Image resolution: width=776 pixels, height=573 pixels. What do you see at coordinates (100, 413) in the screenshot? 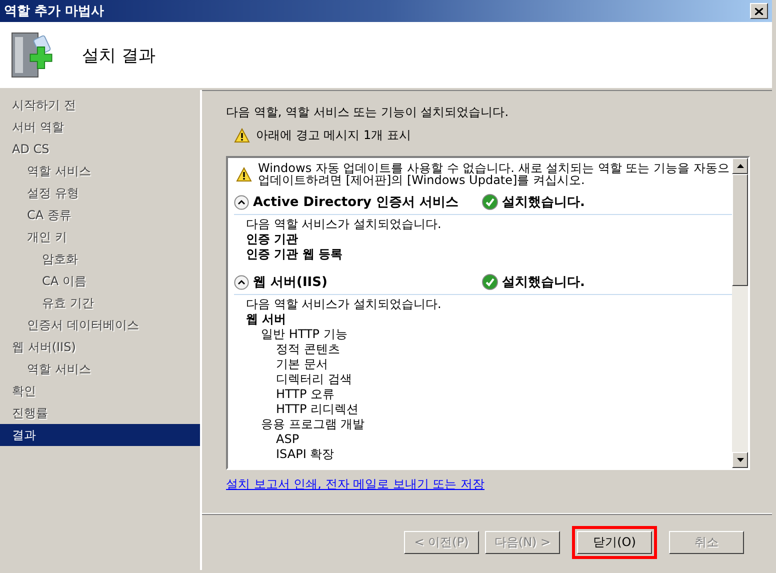
I see `wizard-step: 진행률` at bounding box center [100, 413].